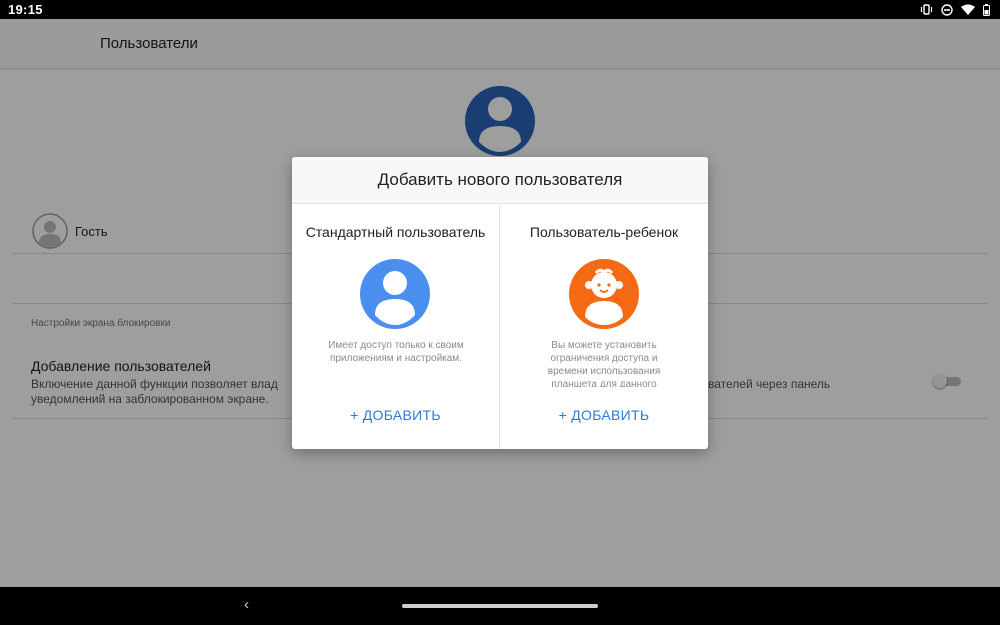 Image resolution: width=1000 pixels, height=625 pixels. Describe the element at coordinates (395, 294) in the screenshot. I see `standard-user-avatar-icon` at that location.